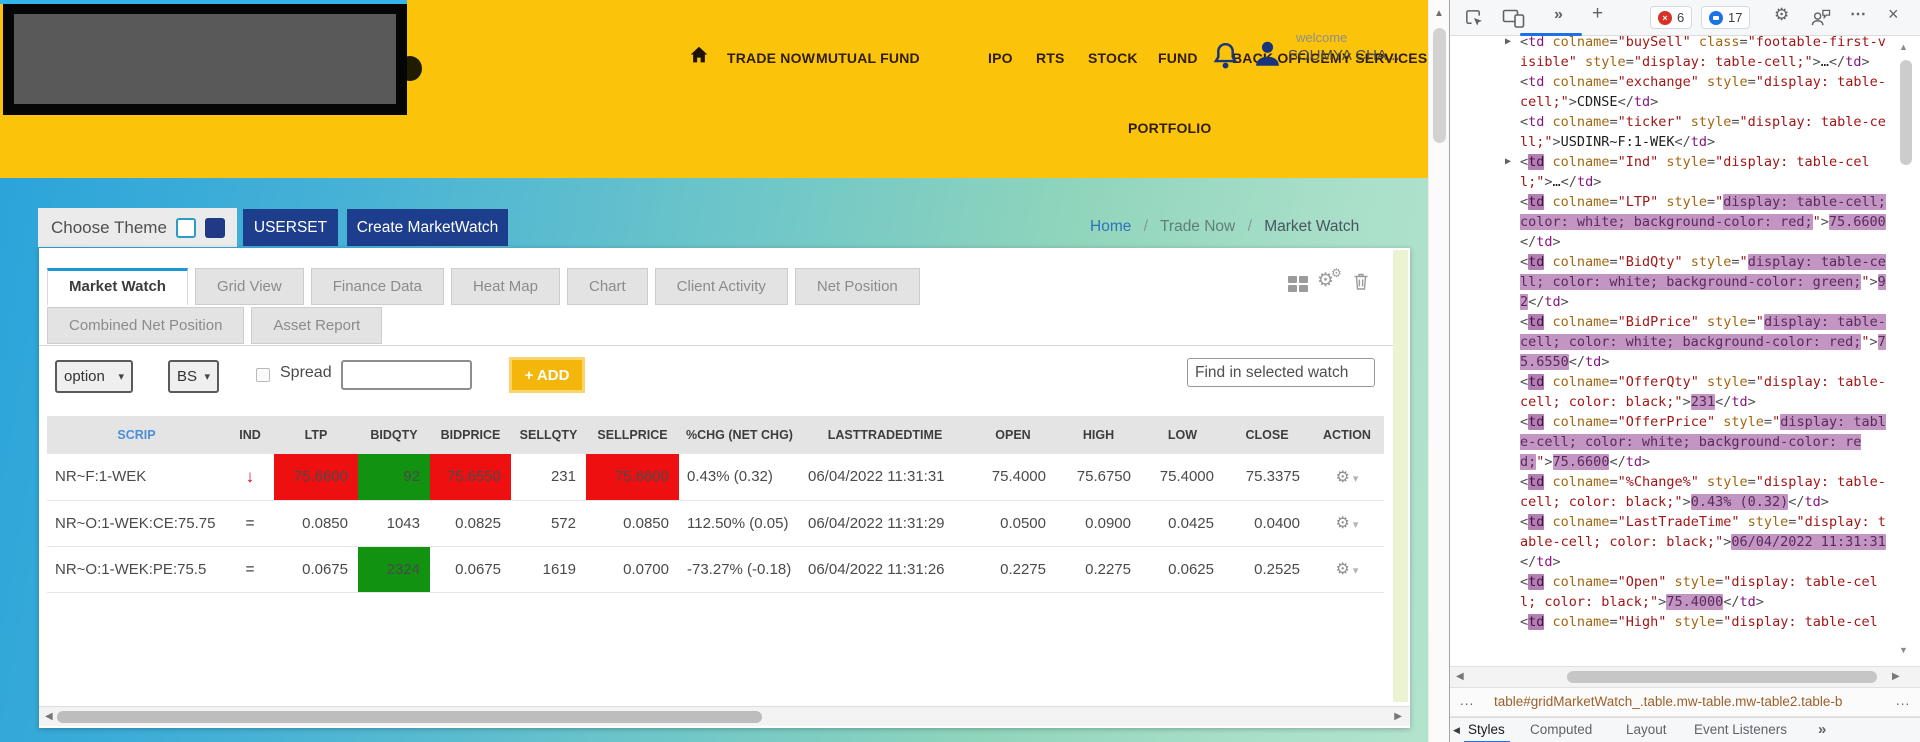 The image size is (1920, 742). Describe the element at coordinates (1456, 730) in the screenshot. I see `tab-scroll-left-icon: ◀` at that location.